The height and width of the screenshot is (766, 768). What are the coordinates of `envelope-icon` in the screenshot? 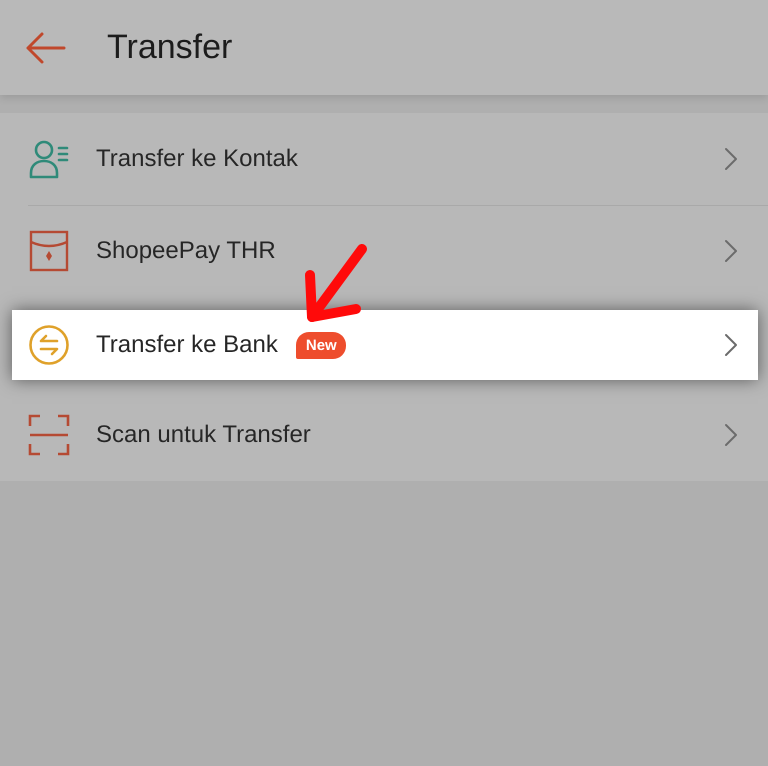 It's located at (49, 251).